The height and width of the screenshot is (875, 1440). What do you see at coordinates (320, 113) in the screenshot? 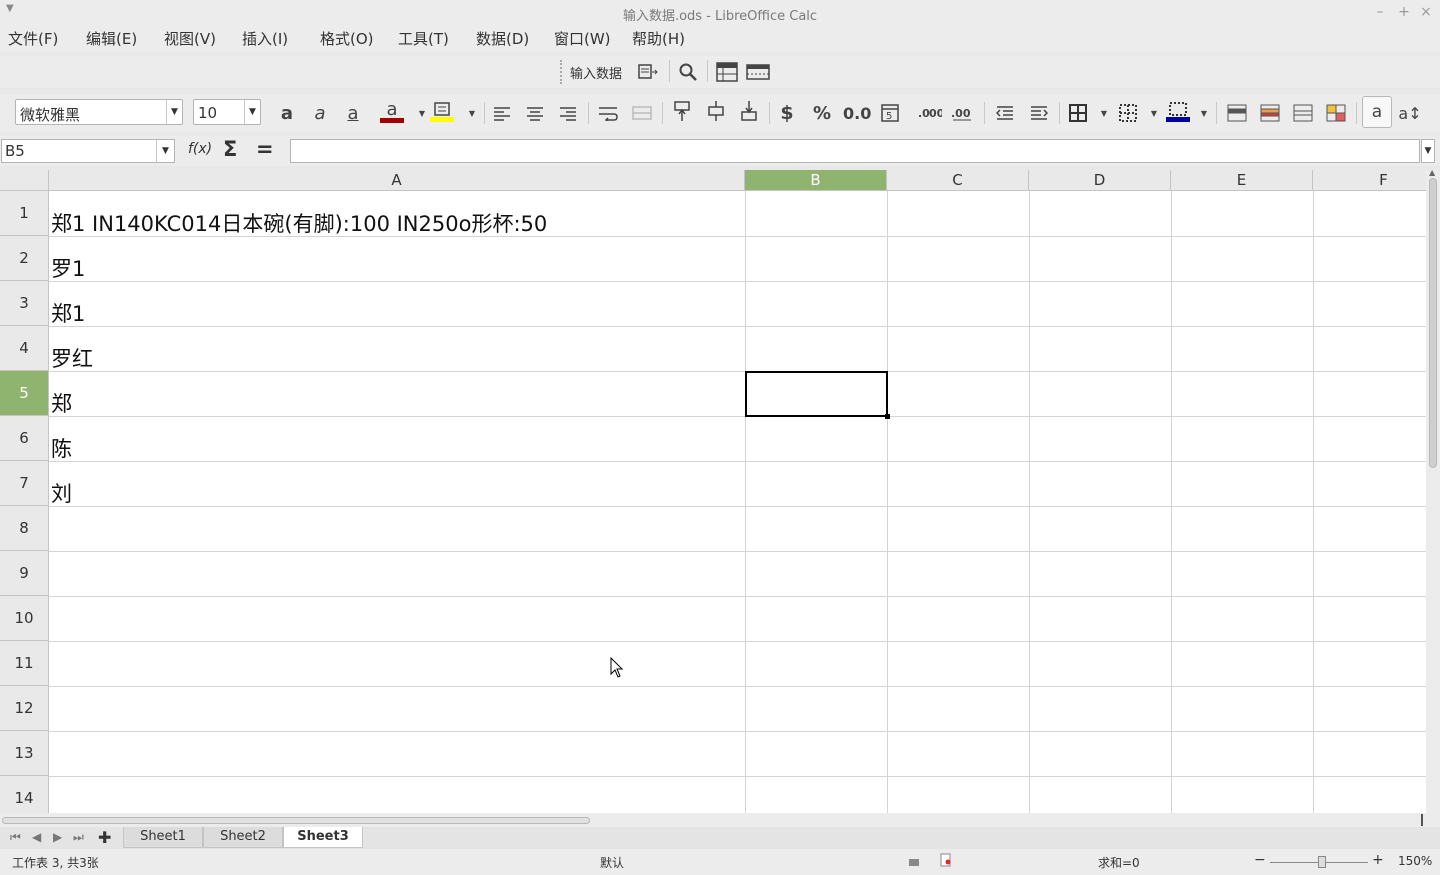
I see `italic-icon: a` at bounding box center [320, 113].